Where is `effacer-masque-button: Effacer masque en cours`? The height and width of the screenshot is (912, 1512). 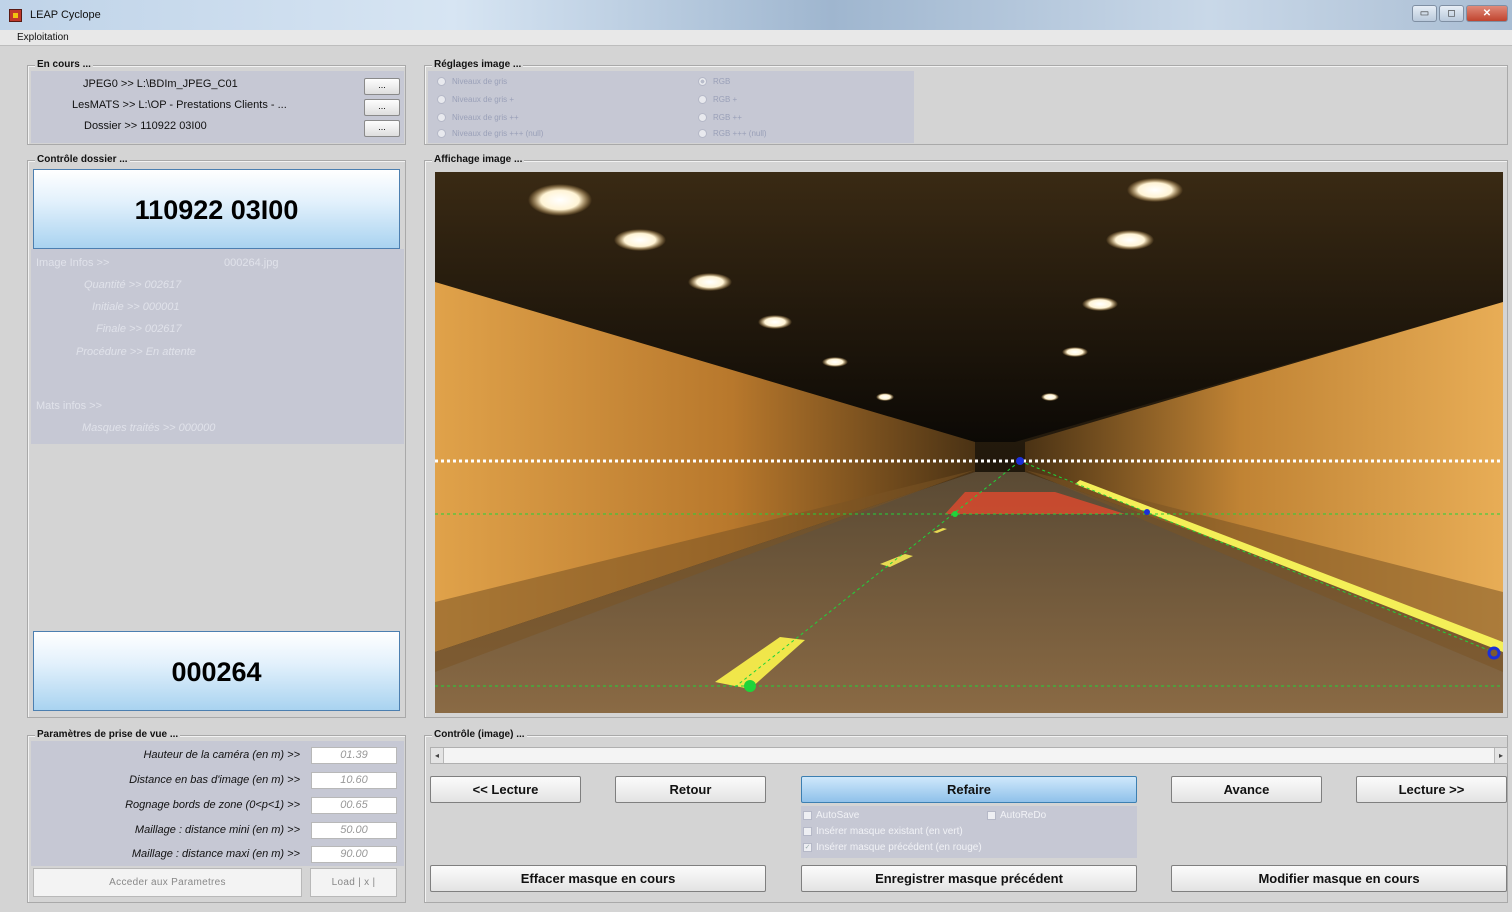 effacer-masque-button: Effacer masque en cours is located at coordinates (598, 878).